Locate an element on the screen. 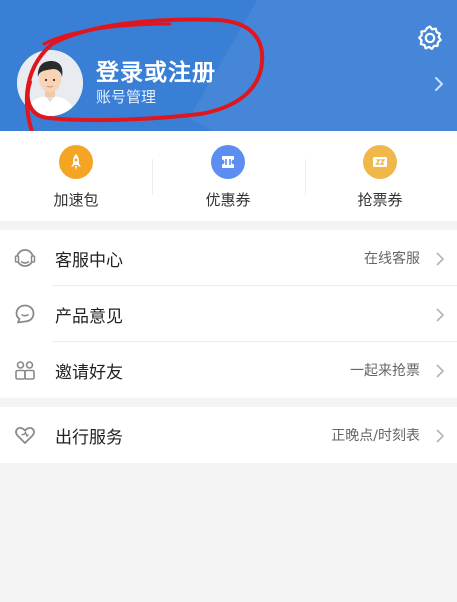 This screenshot has height=602, width=457. headset-icon is located at coordinates (25, 258).